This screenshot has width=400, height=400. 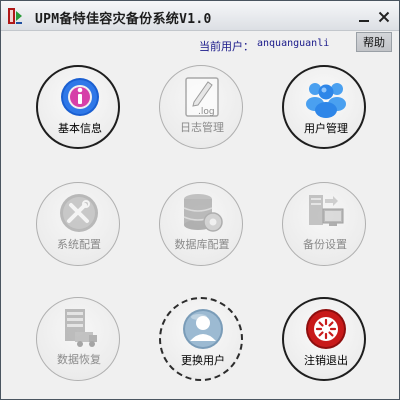 I want to click on tile-label: 备份设置, so click(x=325, y=244).